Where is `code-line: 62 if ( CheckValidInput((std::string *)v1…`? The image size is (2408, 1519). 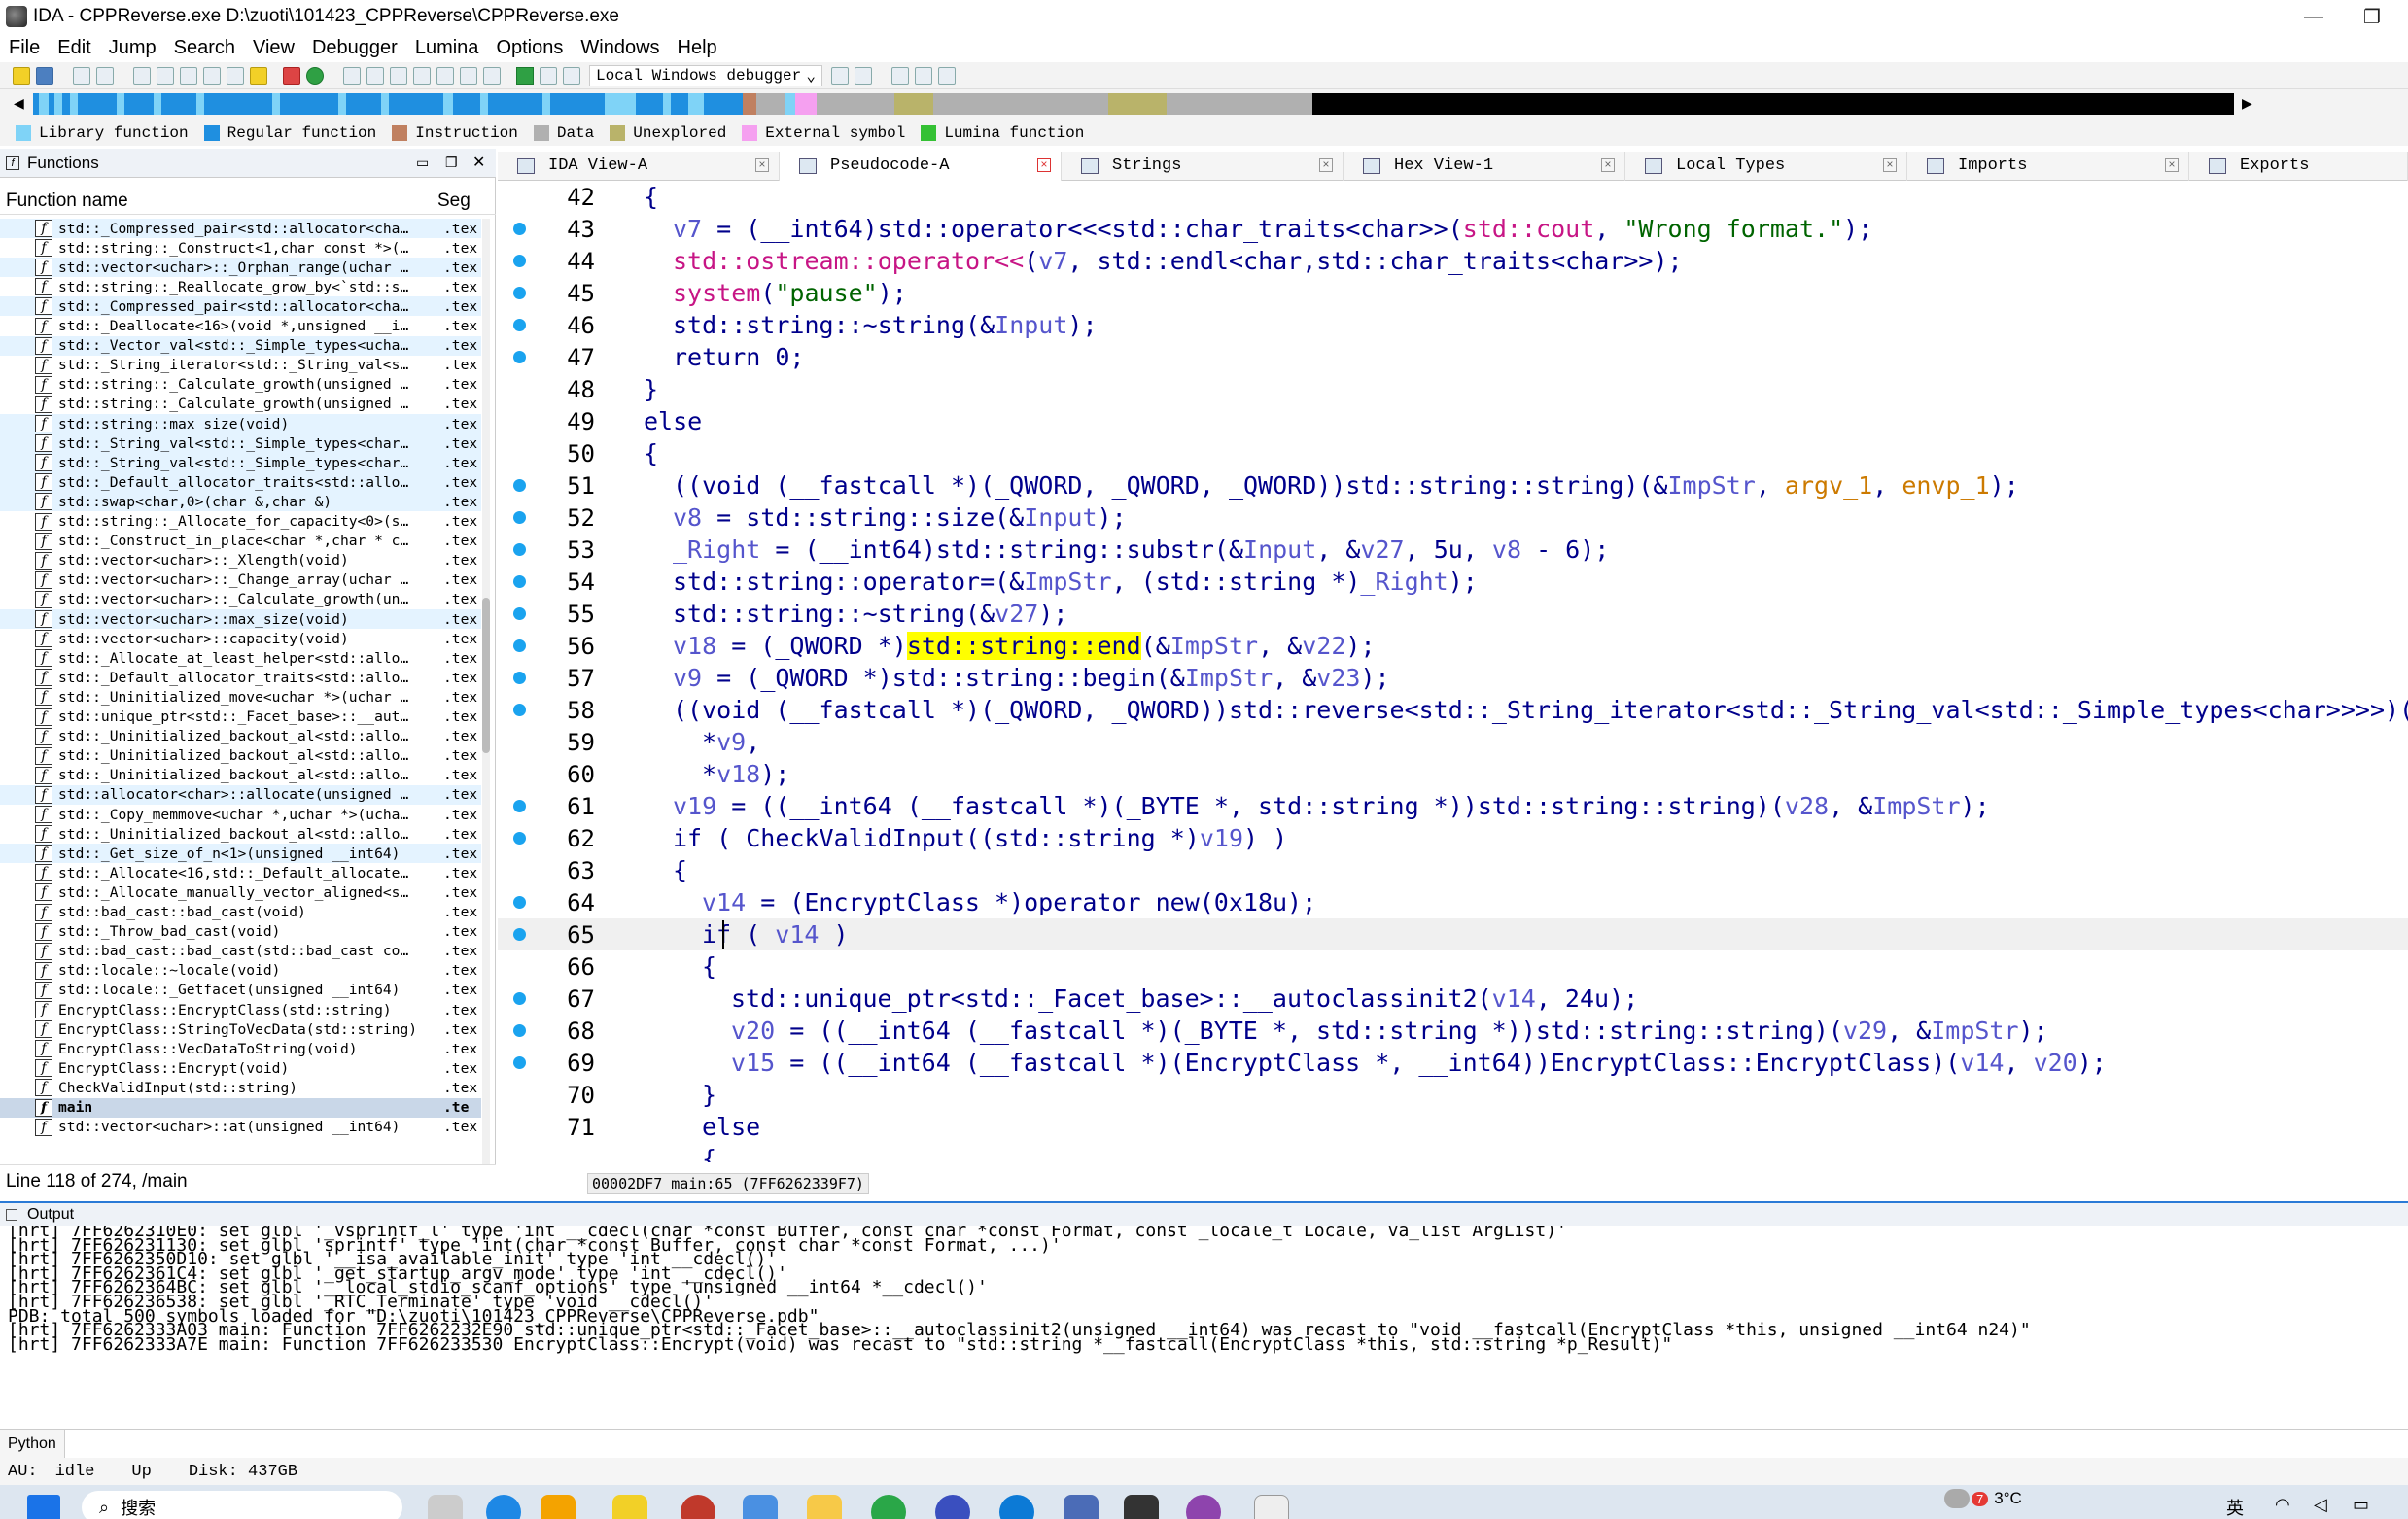 code-line: 62 if ( CheckValidInput((std::string *)v1… is located at coordinates (1453, 838).